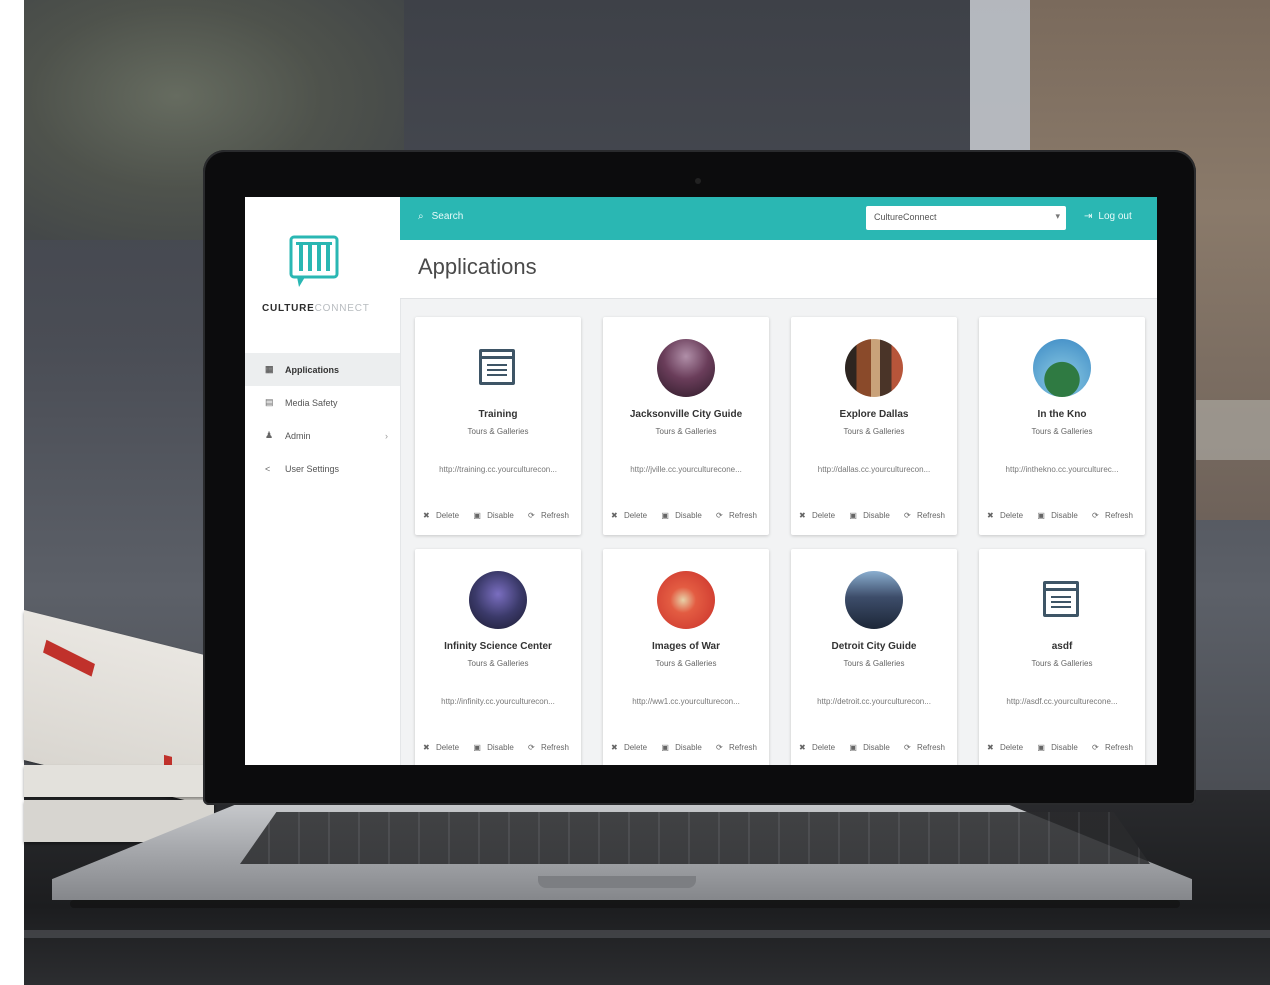  I want to click on sidebar-item-label: Applications, so click(312, 369).